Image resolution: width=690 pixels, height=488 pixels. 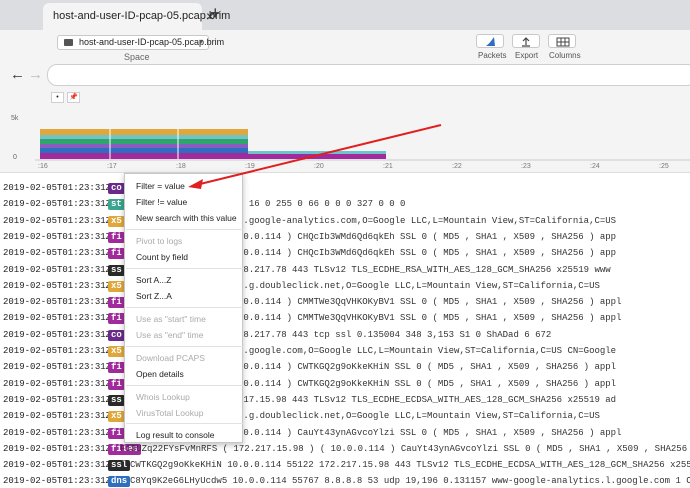 I want to click on histogram-bars, so click(x=213, y=144).